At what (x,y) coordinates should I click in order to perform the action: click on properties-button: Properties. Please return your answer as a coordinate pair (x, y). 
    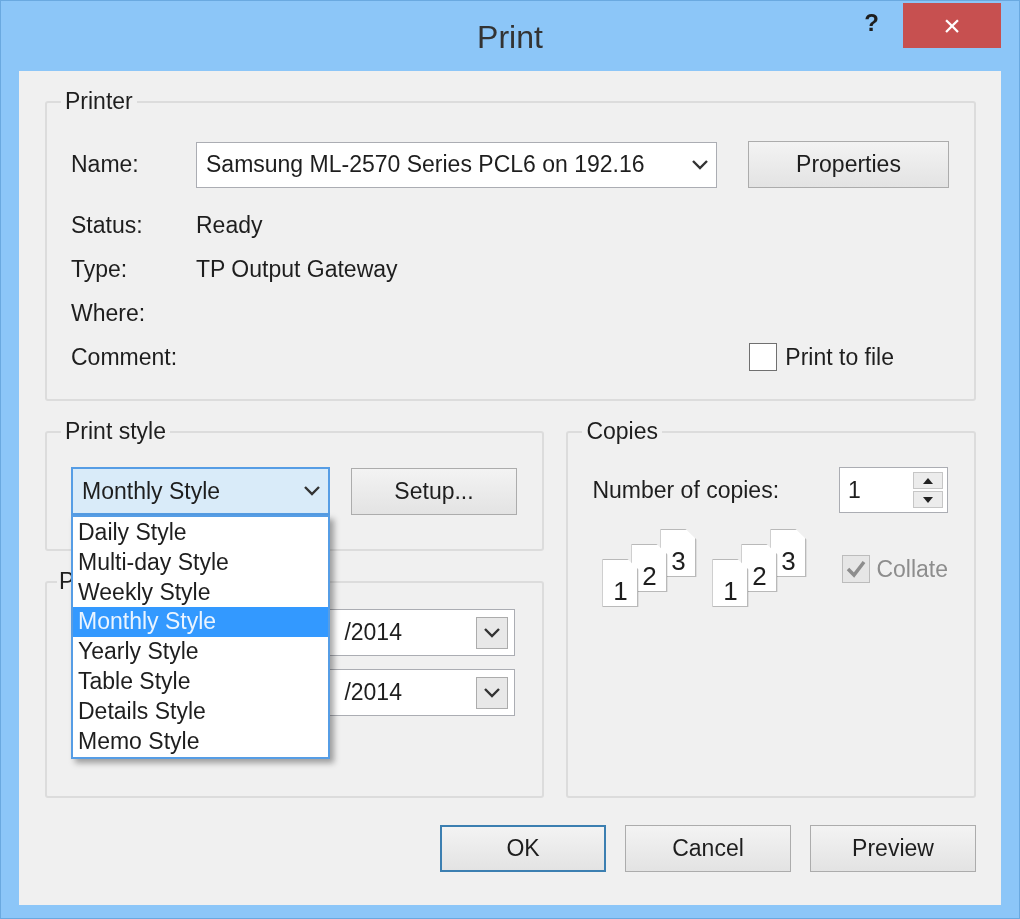
    Looking at the image, I should click on (848, 164).